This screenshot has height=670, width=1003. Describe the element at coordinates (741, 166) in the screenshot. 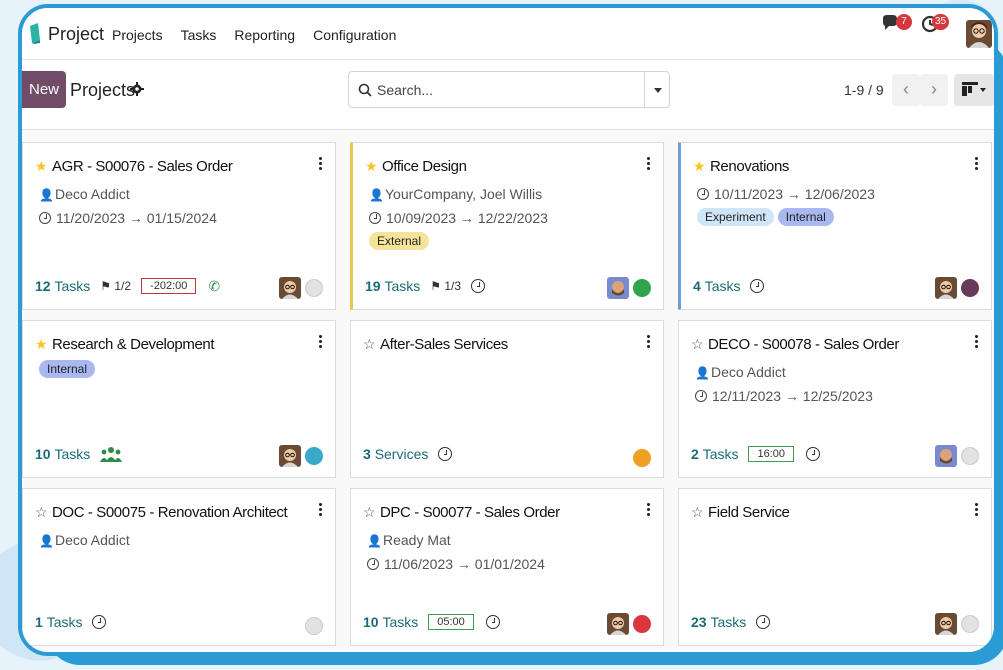

I see `card-title: ★ Renovations` at that location.